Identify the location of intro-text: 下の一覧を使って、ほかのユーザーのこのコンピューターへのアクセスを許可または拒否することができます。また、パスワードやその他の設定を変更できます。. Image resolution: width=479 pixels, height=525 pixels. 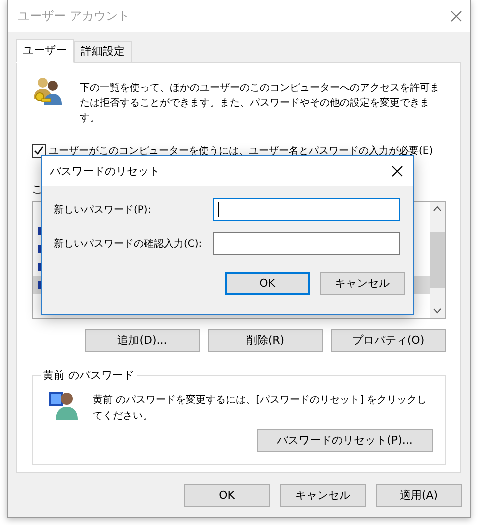
(260, 104).